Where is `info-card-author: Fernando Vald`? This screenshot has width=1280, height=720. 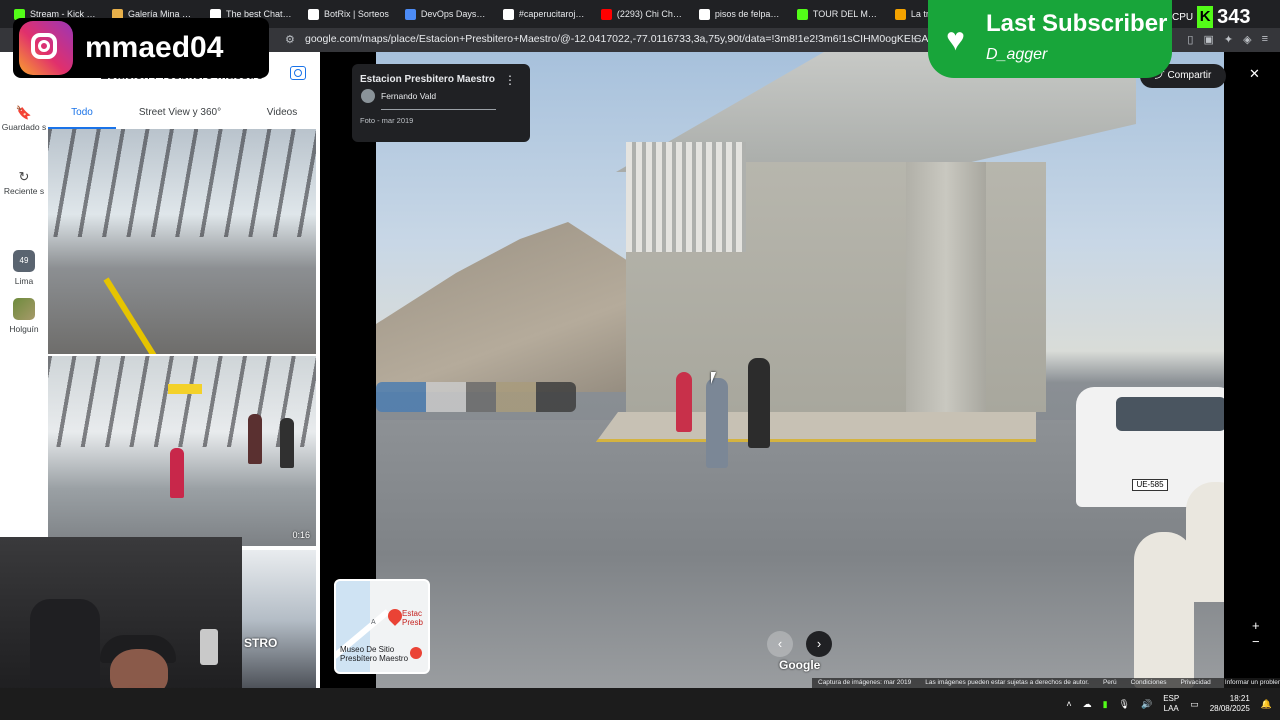 info-card-author: Fernando Vald is located at coordinates (408, 96).